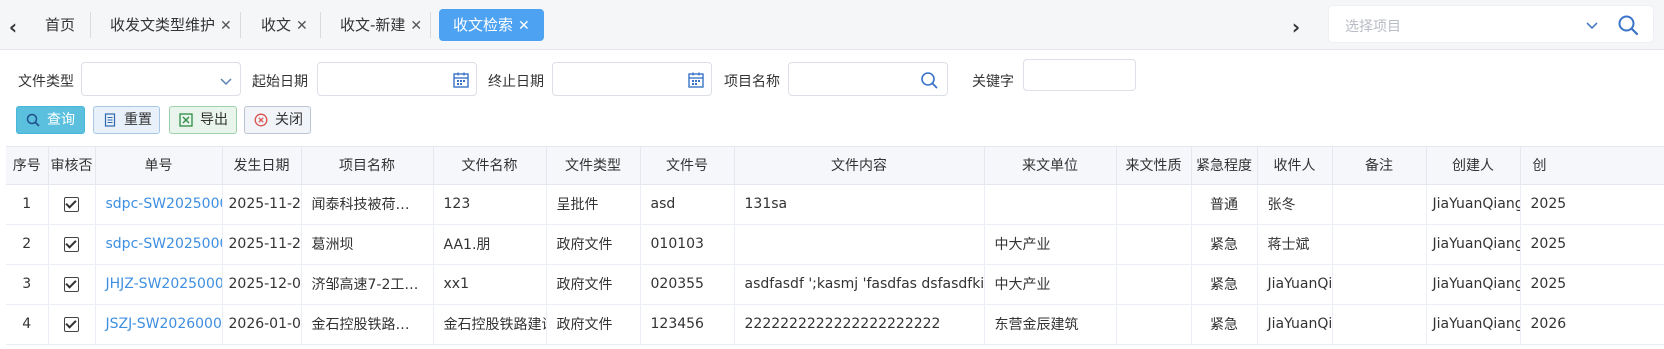  I want to click on created-cell: 2026, so click(1592, 324).